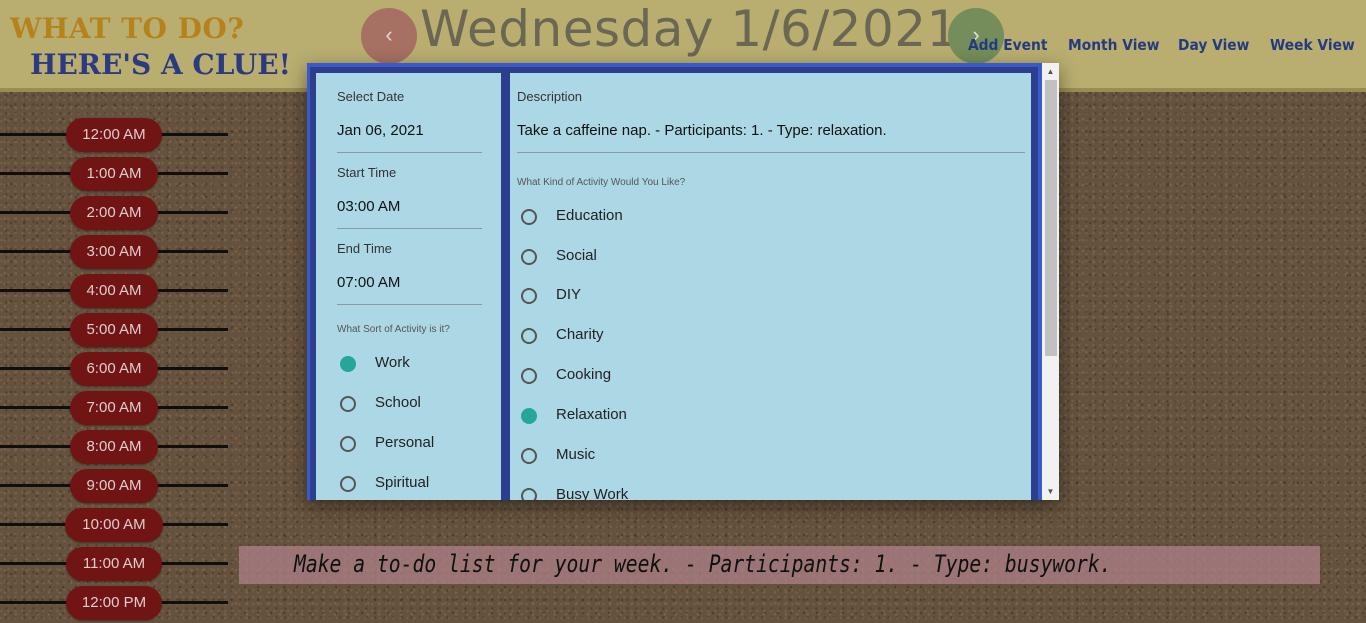 The height and width of the screenshot is (623, 1366). I want to click on radio-label: Cooking, so click(584, 374).